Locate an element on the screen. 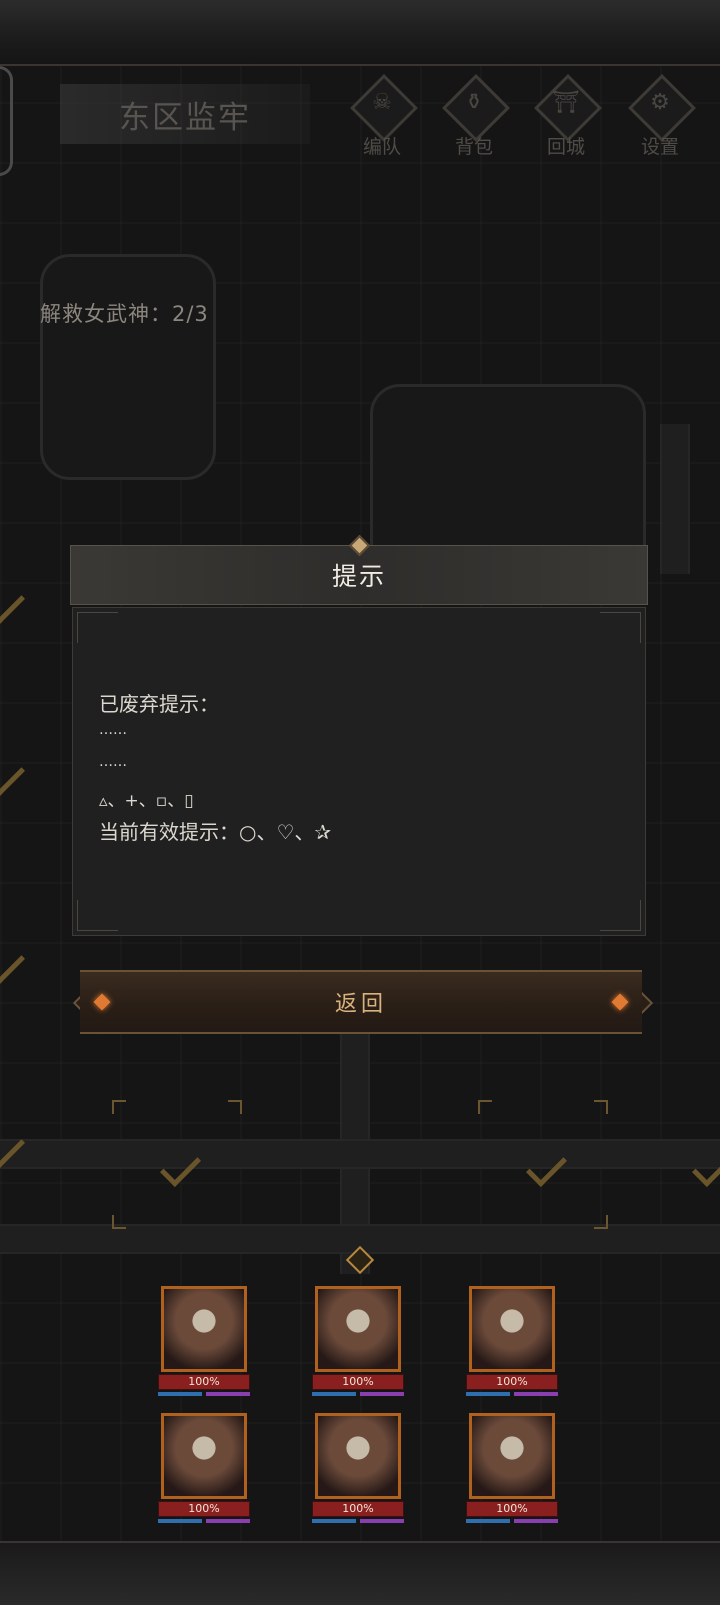 The height and width of the screenshot is (1605, 720). bottom-frame is located at coordinates (360, 1573).